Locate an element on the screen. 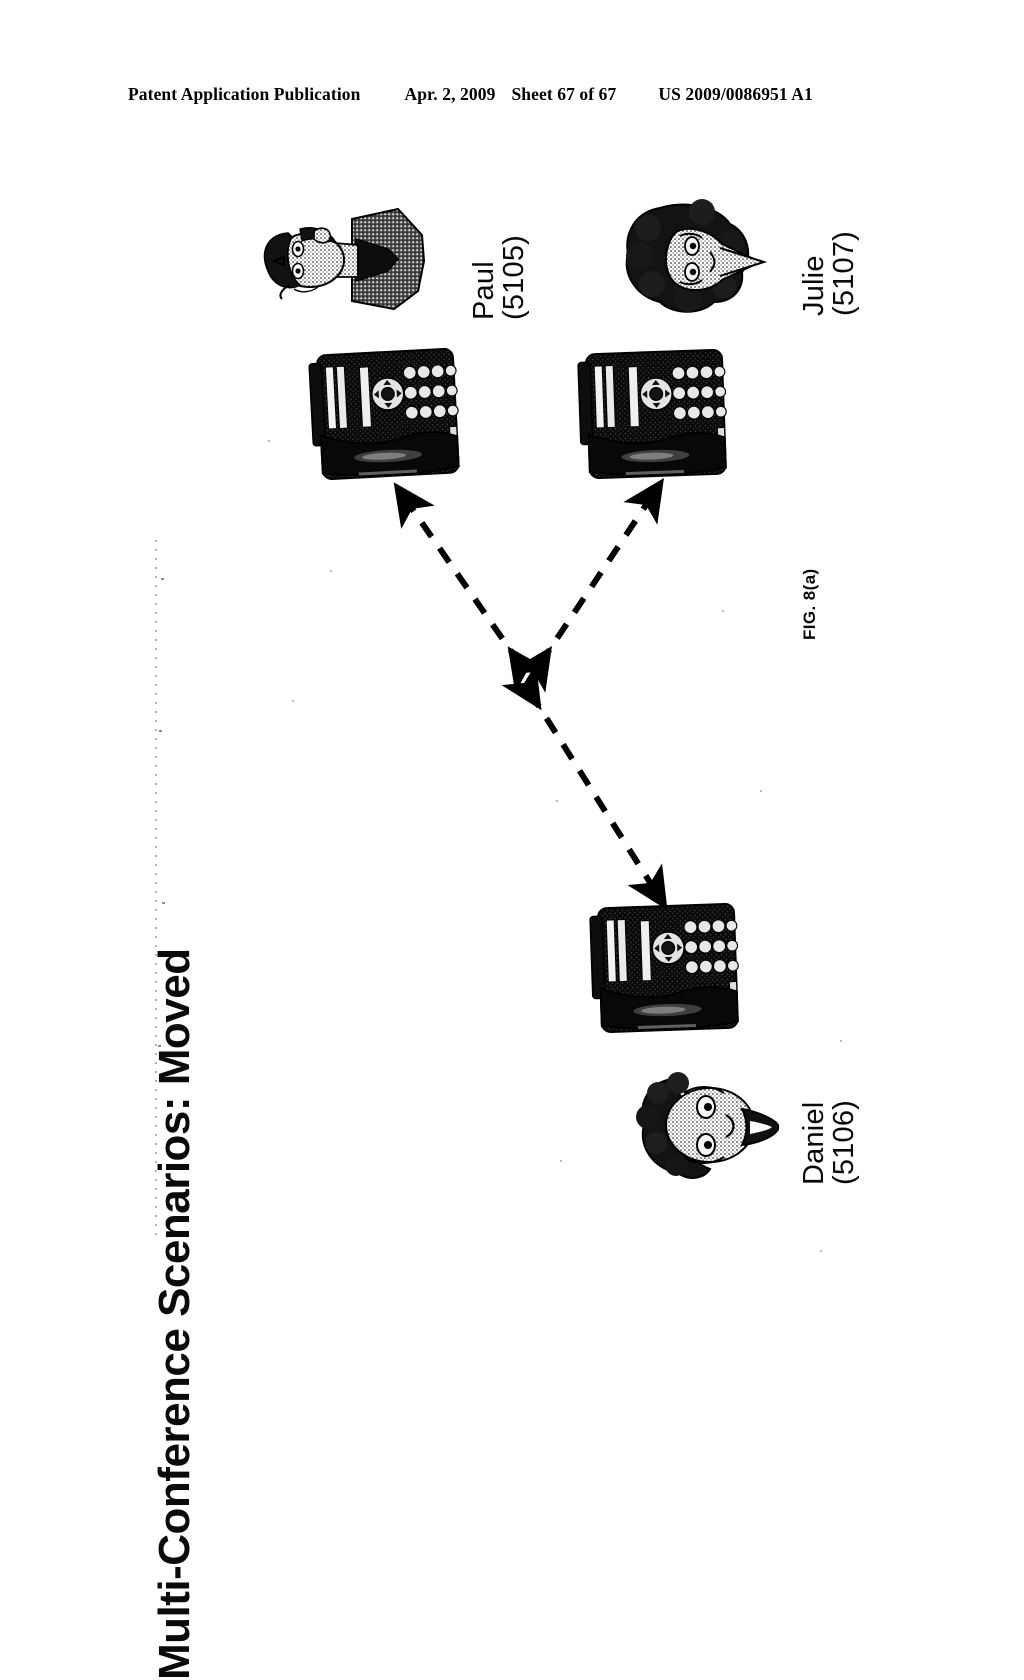  publication-label: Patent Application Publication is located at coordinates (244, 94).